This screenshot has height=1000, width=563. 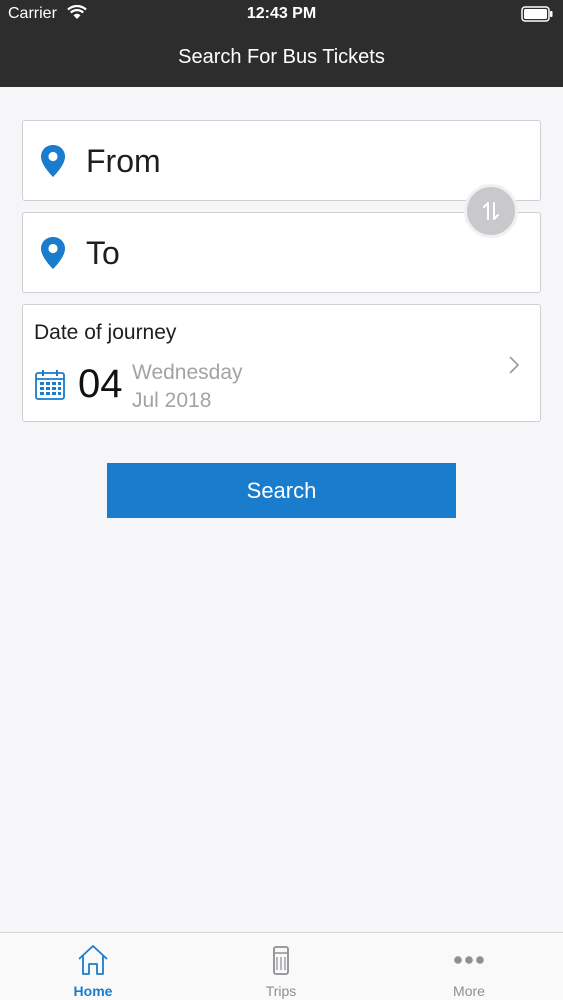 I want to click on search-button: Search, so click(x=281, y=490).